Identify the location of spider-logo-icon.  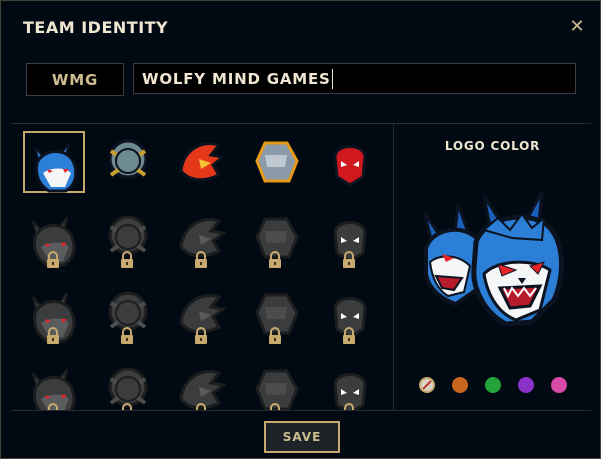
(276, 238).